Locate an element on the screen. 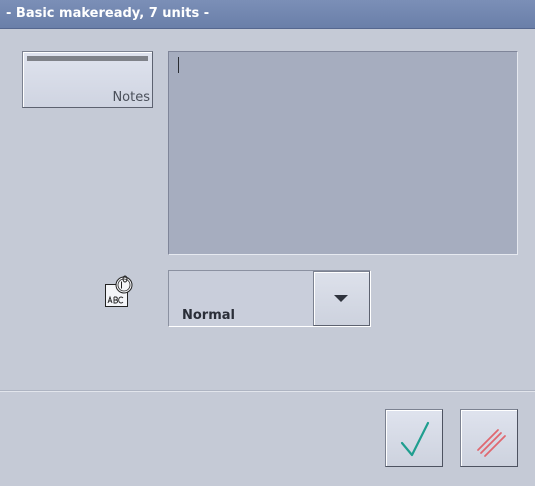 This screenshot has width=535, height=486. priority-dropdown: Normal is located at coordinates (269, 298).